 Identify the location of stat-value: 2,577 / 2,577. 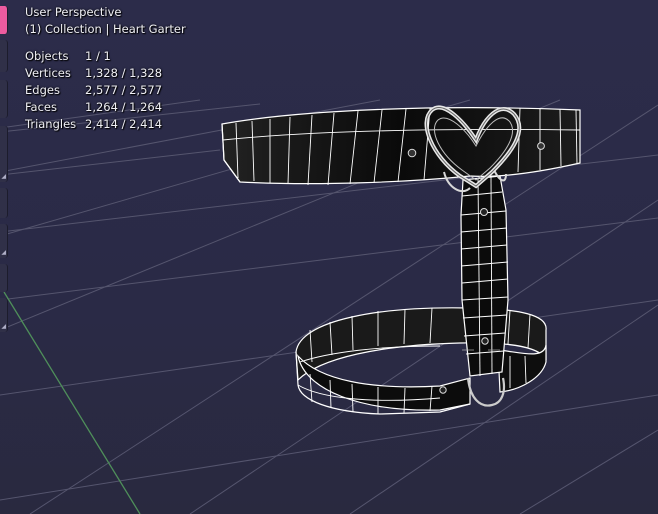
(124, 90).